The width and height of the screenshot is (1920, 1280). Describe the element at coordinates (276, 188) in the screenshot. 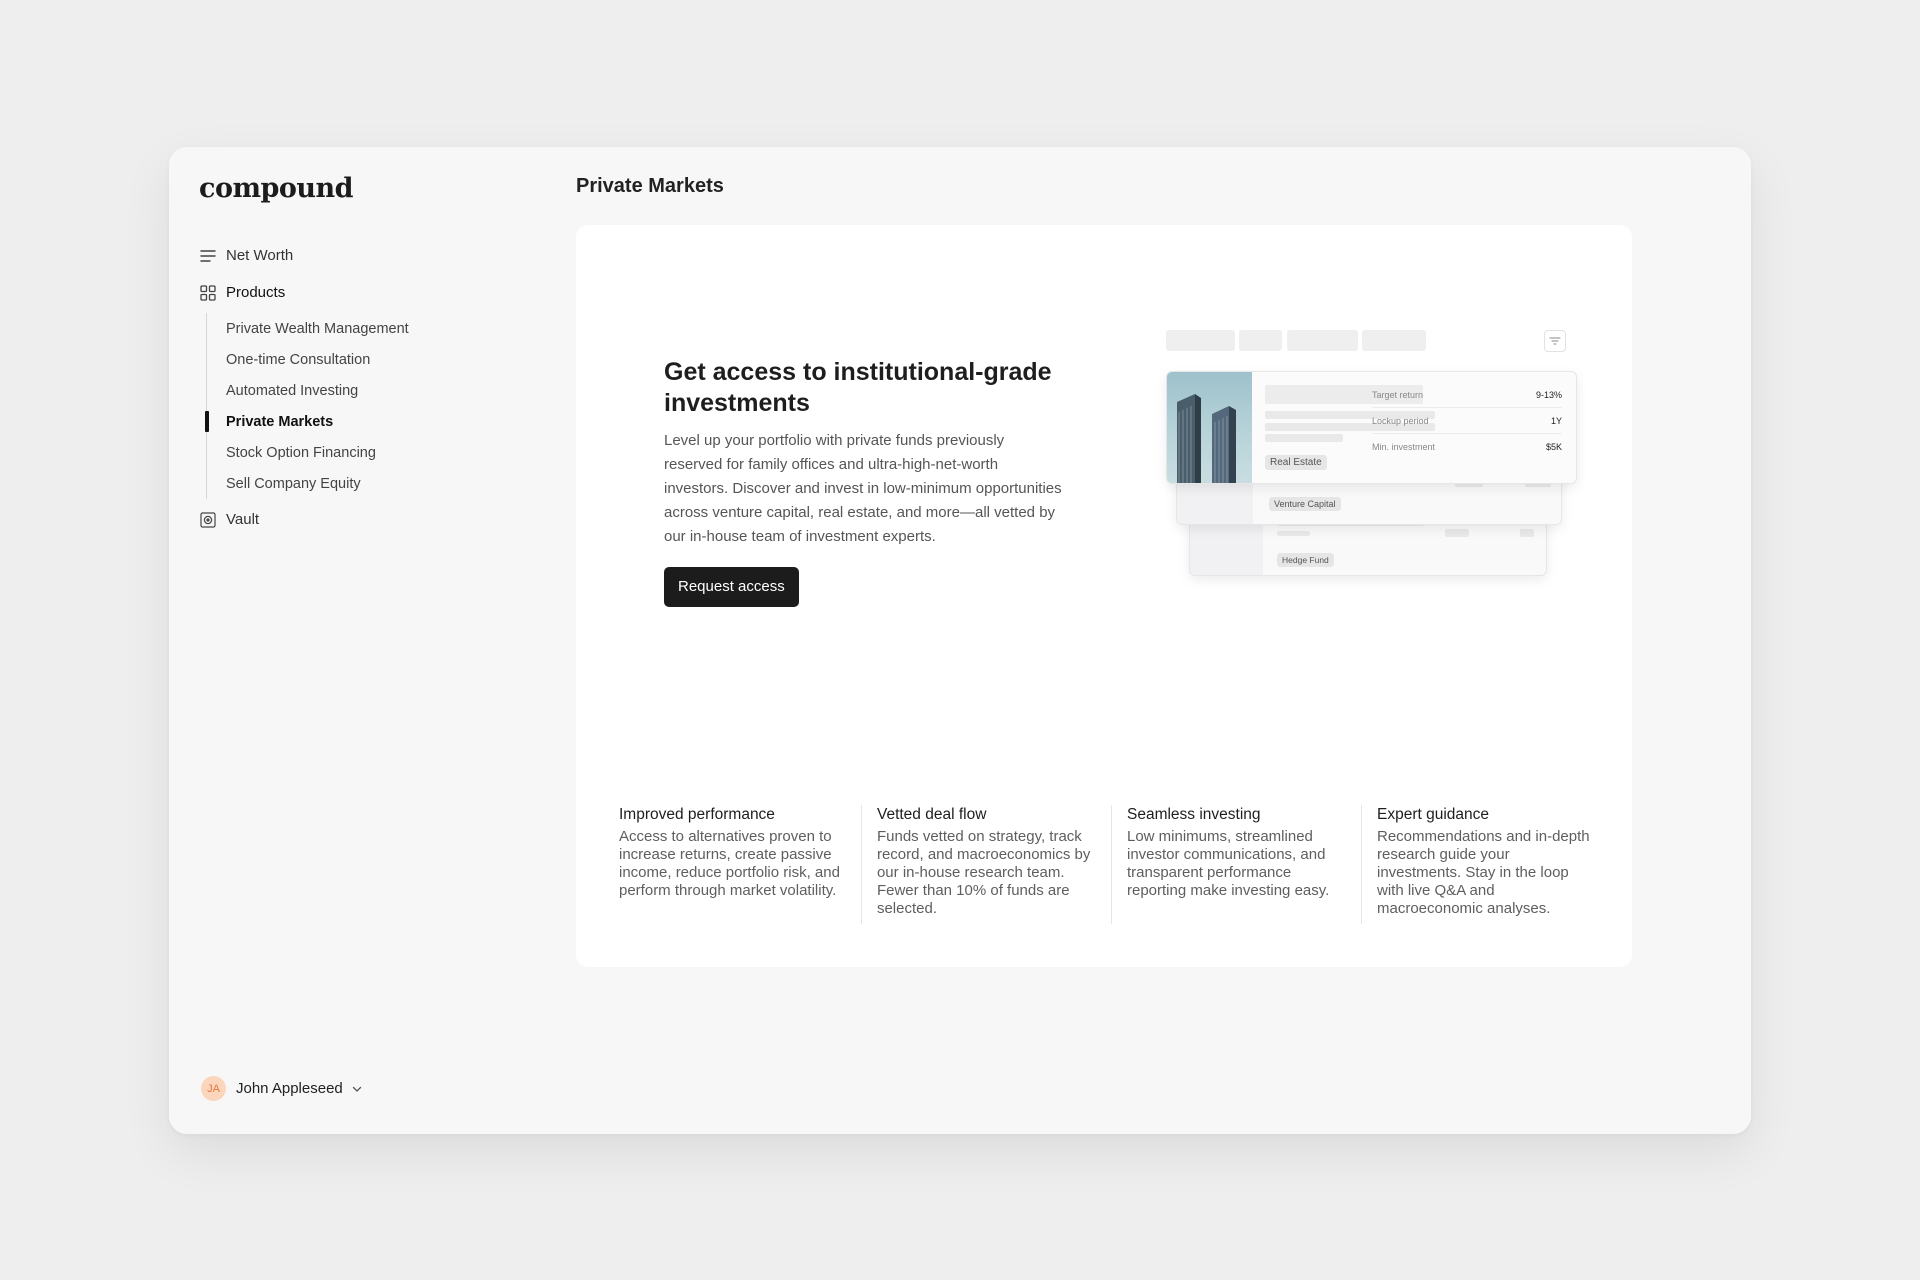

I see `logo: compound` at that location.